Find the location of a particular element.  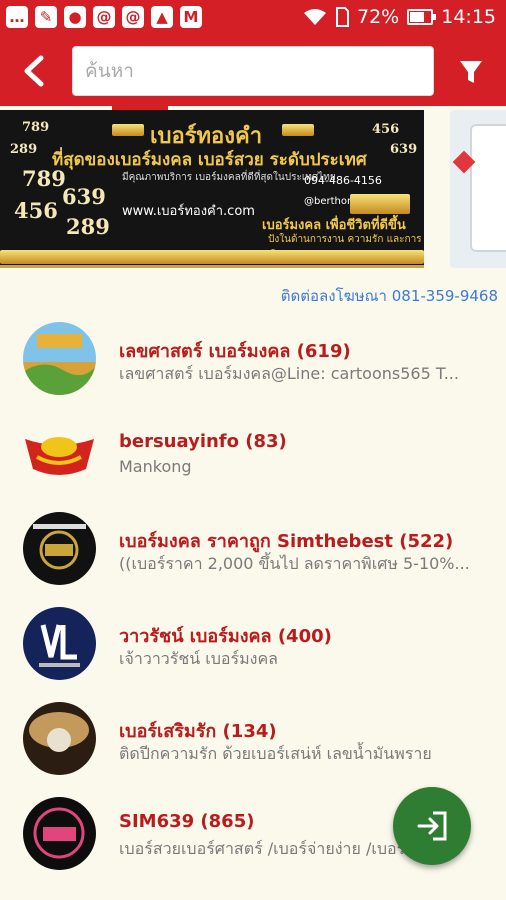

item-title: วาวรัชน์ เบอร์มงคล (400) is located at coordinates (225, 636).